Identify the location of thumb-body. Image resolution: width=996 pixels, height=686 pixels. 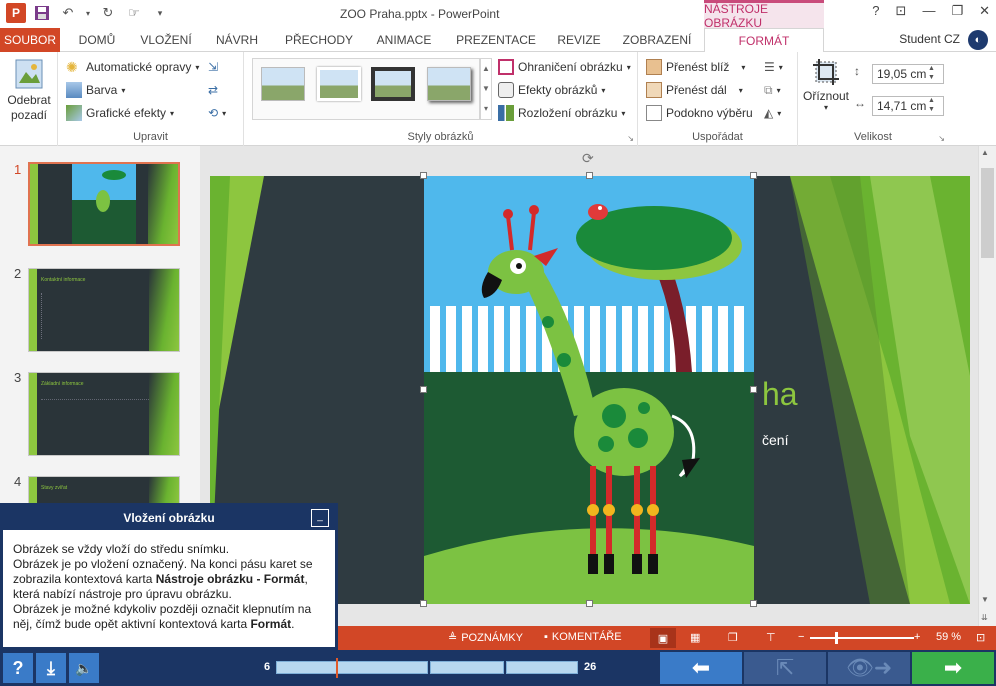
(71, 316).